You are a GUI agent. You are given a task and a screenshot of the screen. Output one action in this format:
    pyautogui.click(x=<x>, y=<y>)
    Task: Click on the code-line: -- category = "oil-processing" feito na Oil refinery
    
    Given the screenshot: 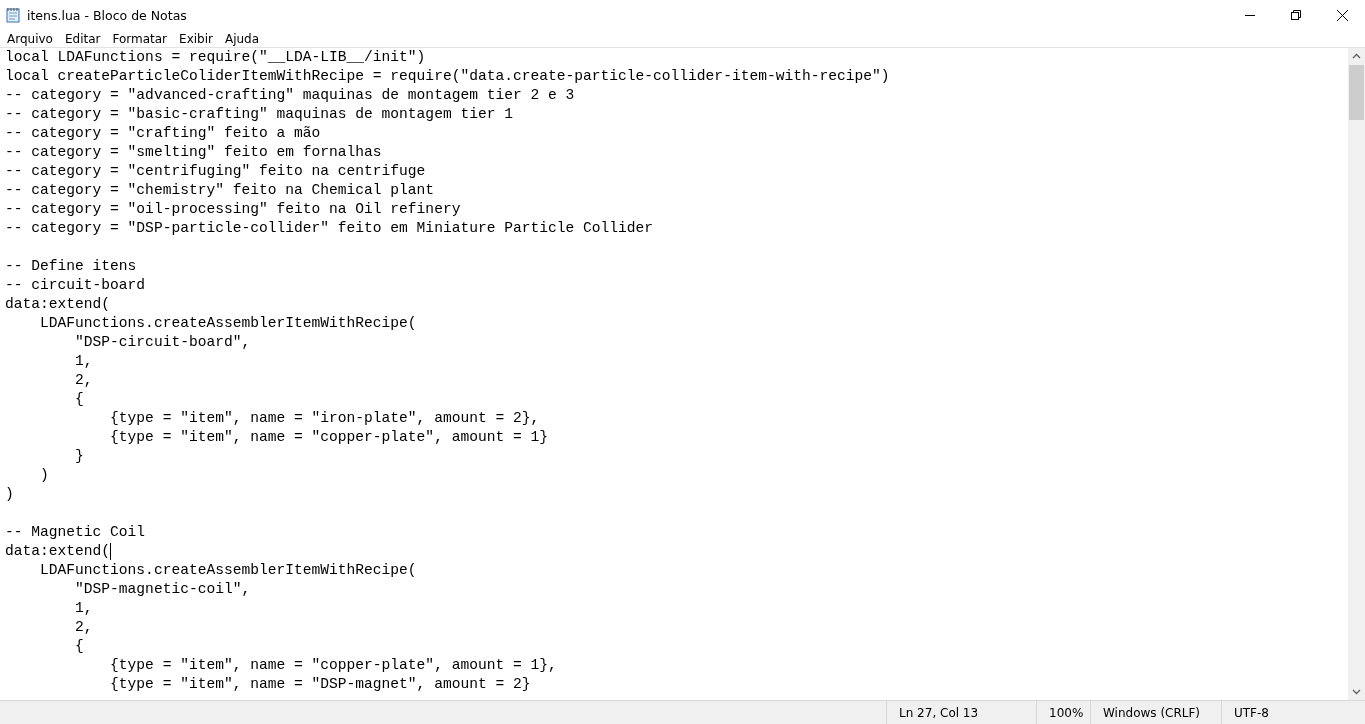 What is the action you would take?
    pyautogui.click(x=233, y=209)
    